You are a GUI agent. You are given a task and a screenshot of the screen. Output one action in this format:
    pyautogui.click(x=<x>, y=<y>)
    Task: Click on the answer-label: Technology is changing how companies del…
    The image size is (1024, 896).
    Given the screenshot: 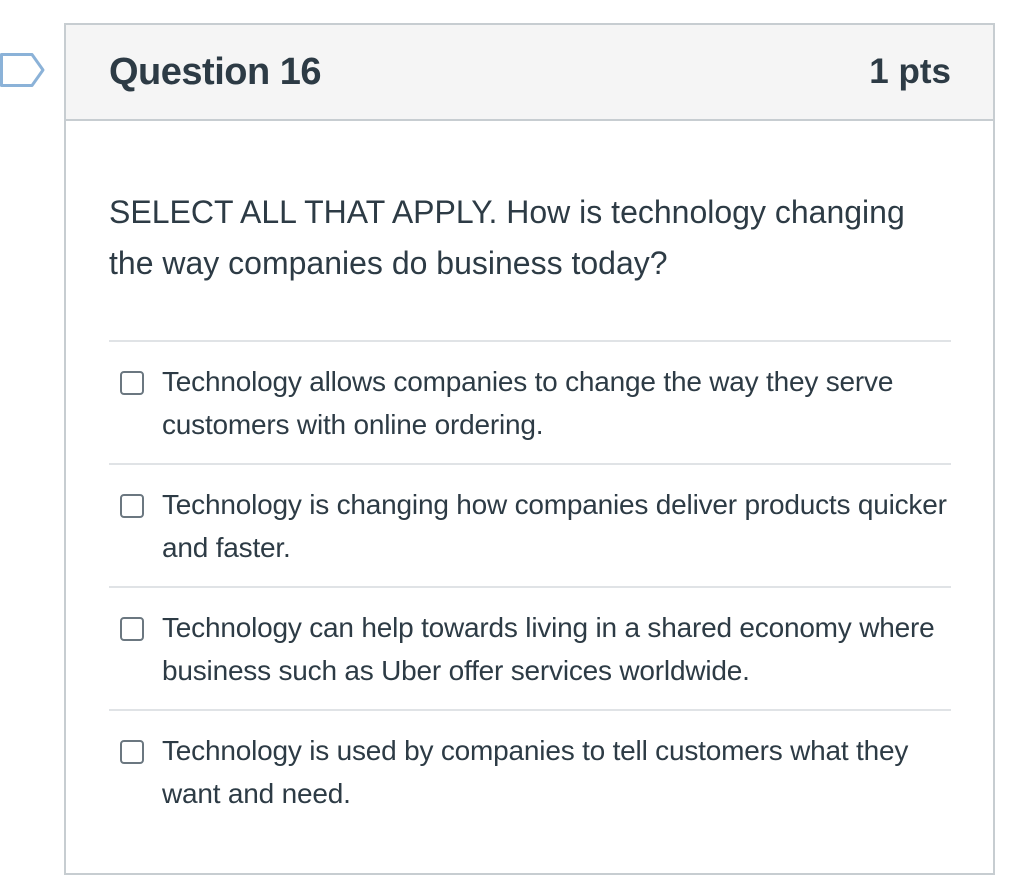 What is the action you would take?
    pyautogui.click(x=554, y=526)
    